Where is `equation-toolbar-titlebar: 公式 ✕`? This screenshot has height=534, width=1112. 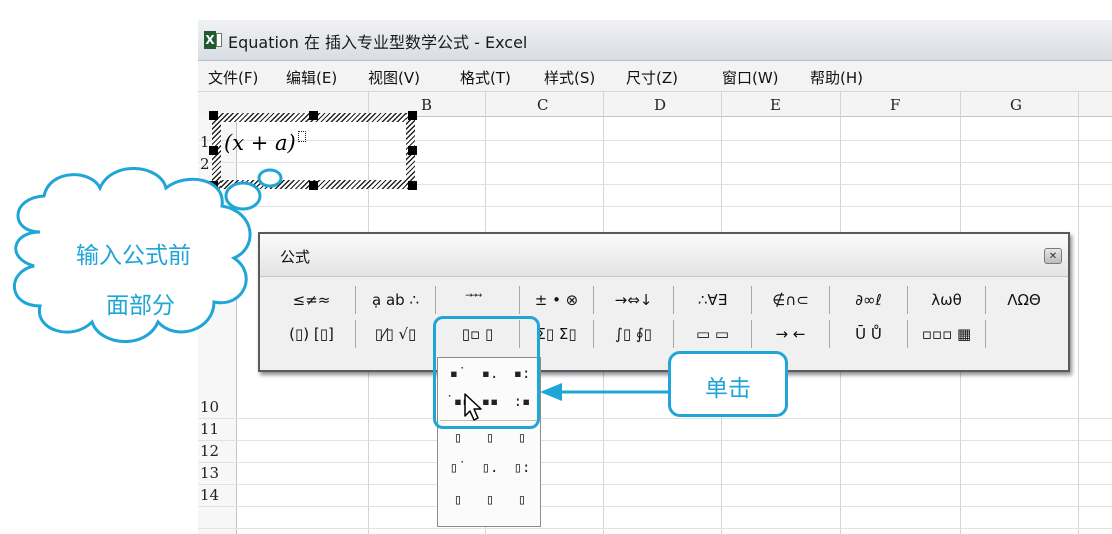 equation-toolbar-titlebar: 公式 ✕ is located at coordinates (664, 255).